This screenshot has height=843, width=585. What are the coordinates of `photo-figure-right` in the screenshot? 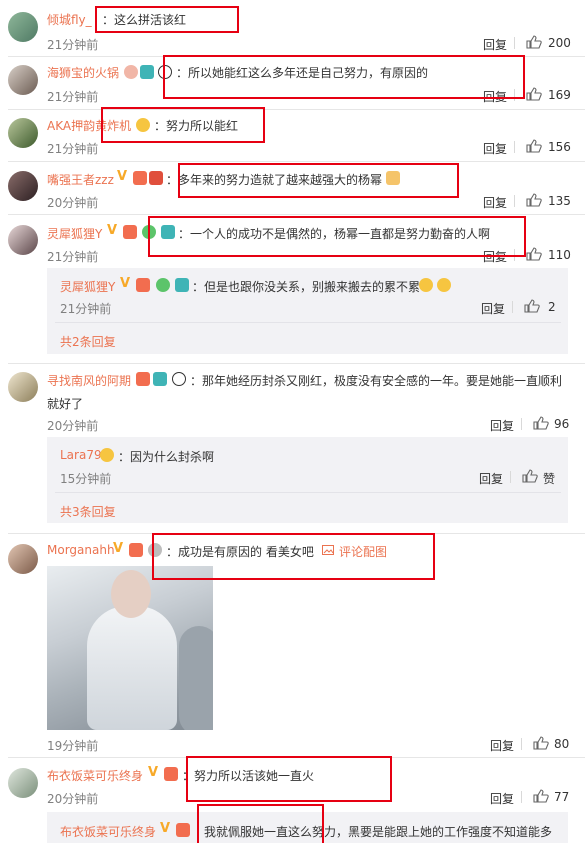 It's located at (196, 678).